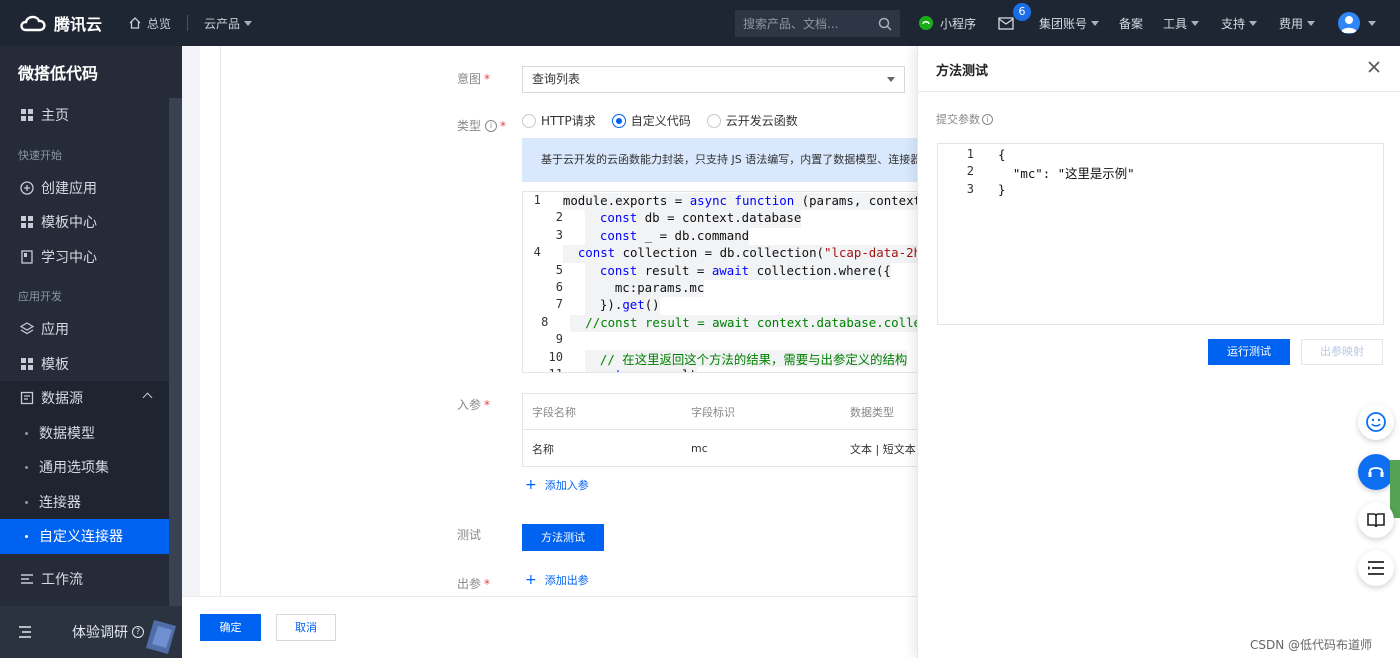 The image size is (1400, 658). Describe the element at coordinates (161, 637) in the screenshot. I see `survey-illustration` at that location.